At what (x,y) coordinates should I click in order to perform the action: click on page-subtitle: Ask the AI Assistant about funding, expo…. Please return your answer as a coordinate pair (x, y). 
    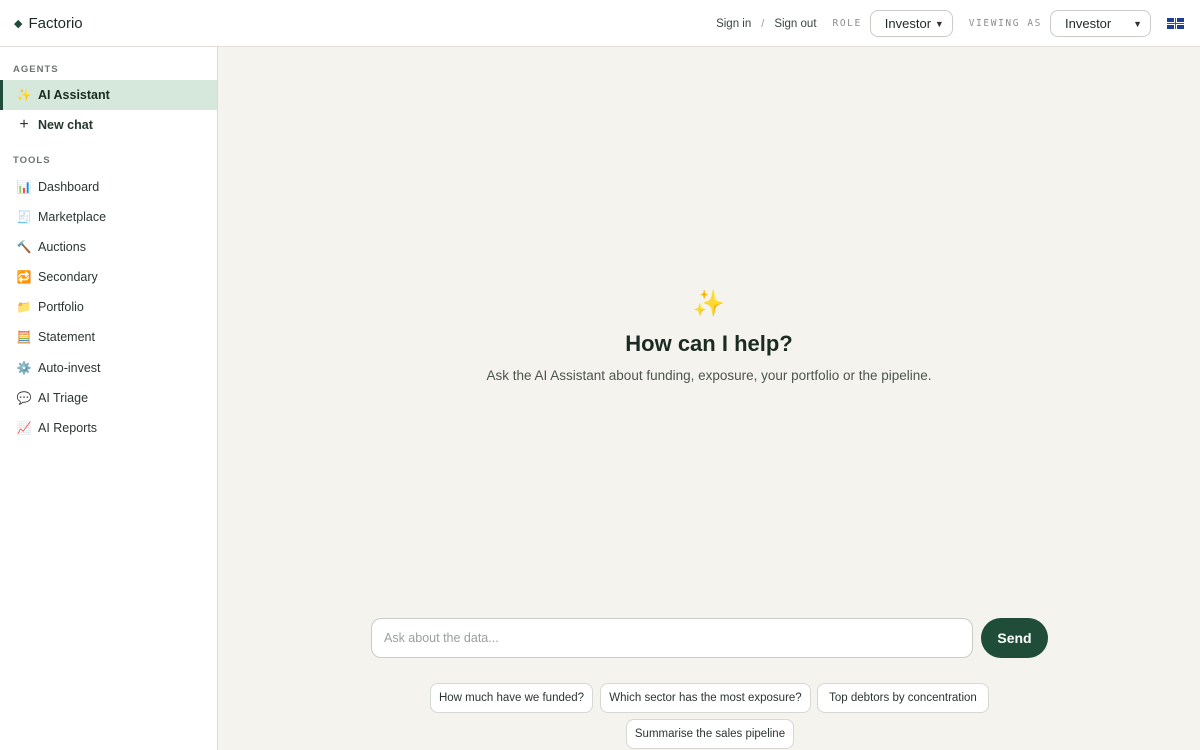
    Looking at the image, I should click on (709, 375).